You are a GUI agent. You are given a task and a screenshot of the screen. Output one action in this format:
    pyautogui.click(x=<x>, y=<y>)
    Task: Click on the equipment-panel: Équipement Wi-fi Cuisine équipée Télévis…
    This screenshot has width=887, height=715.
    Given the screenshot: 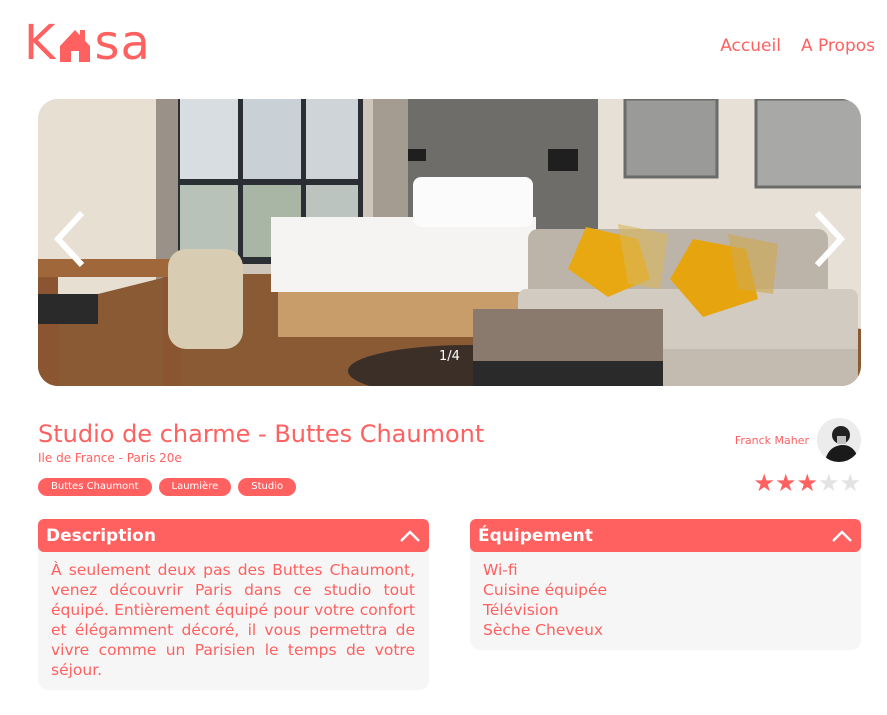 What is the action you would take?
    pyautogui.click(x=665, y=584)
    